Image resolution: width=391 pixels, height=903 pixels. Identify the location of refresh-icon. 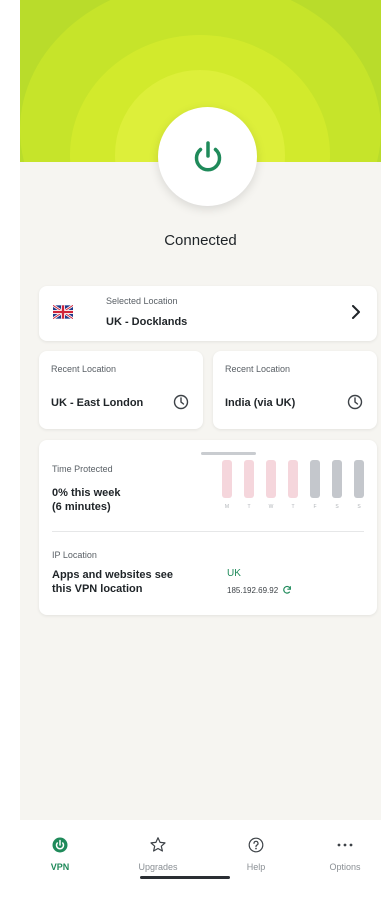
(287, 590).